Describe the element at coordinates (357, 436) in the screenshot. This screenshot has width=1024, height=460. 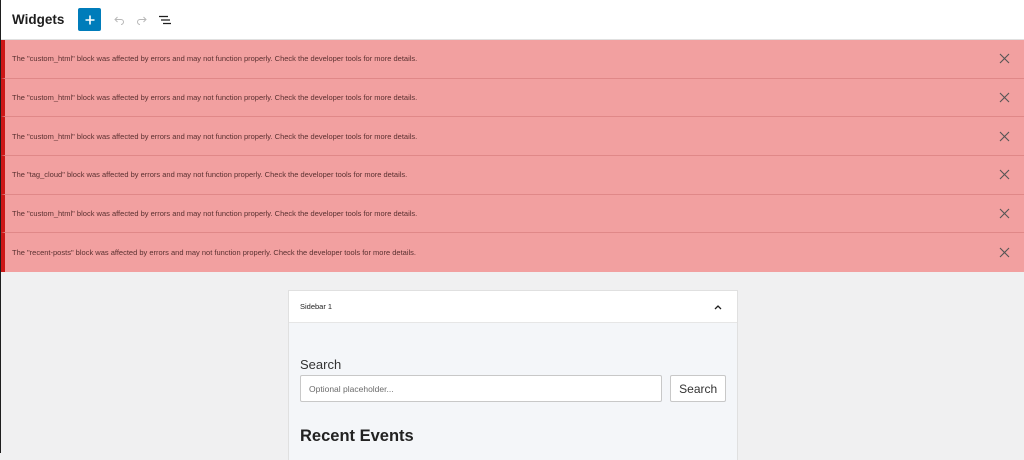
I see `recent-events-heading: Recent Events` at that location.